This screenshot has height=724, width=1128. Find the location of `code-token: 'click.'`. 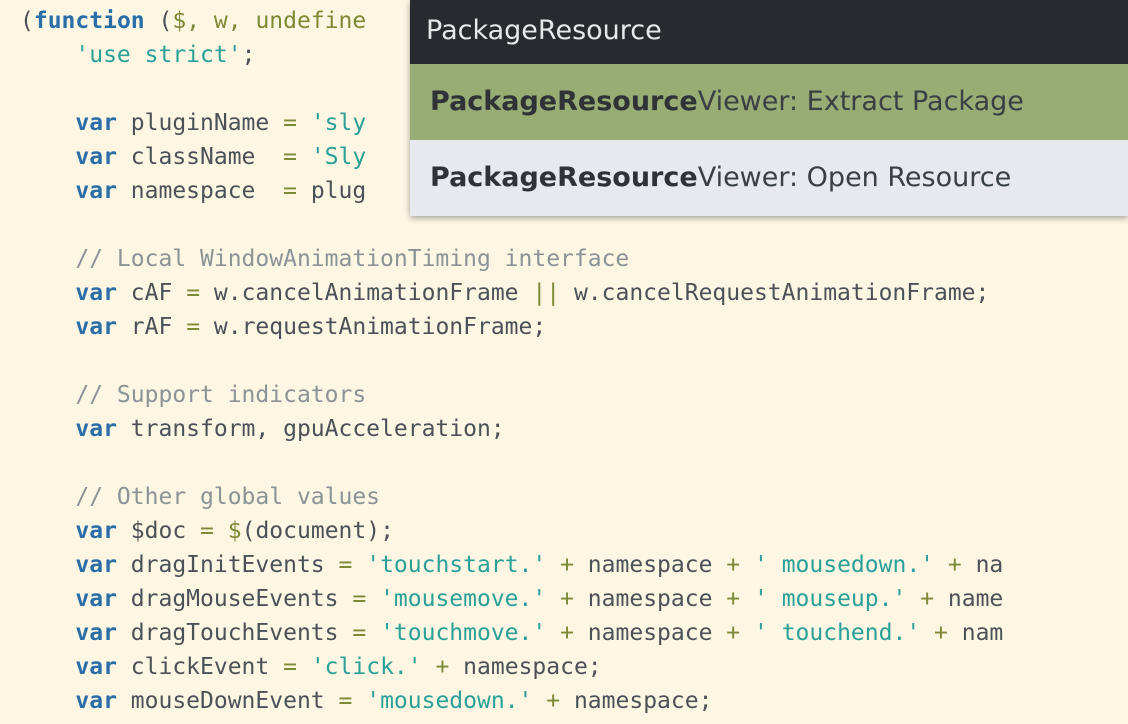

code-token: 'click.' is located at coordinates (366, 667).